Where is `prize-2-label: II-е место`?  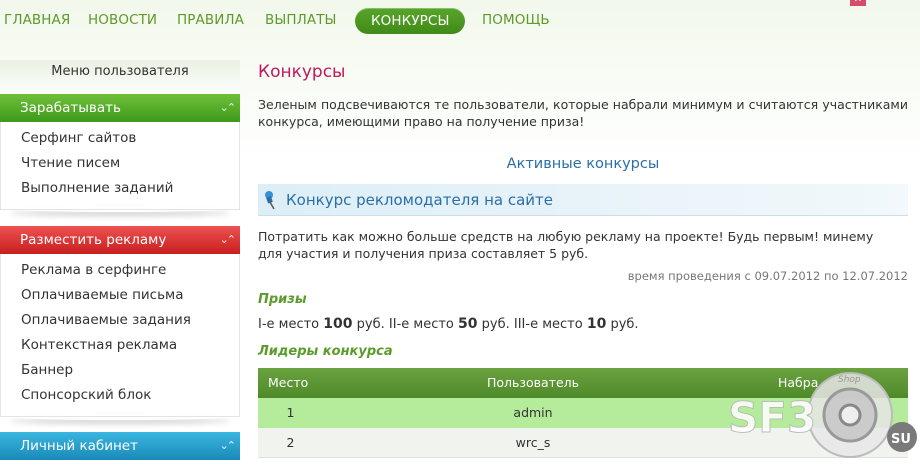 prize-2-label: II-е место is located at coordinates (421, 324).